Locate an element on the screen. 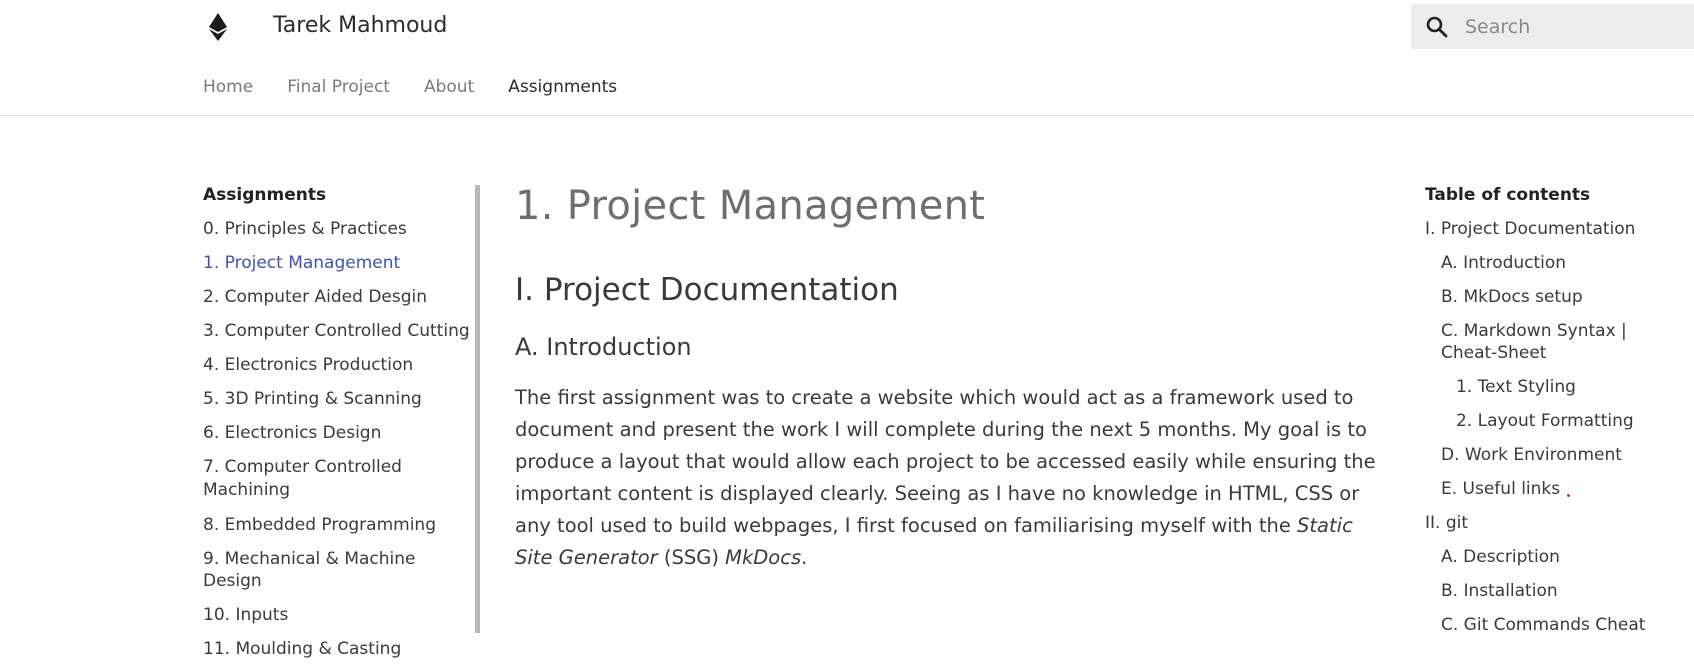  tab-final-project: Final Project is located at coordinates (338, 87).